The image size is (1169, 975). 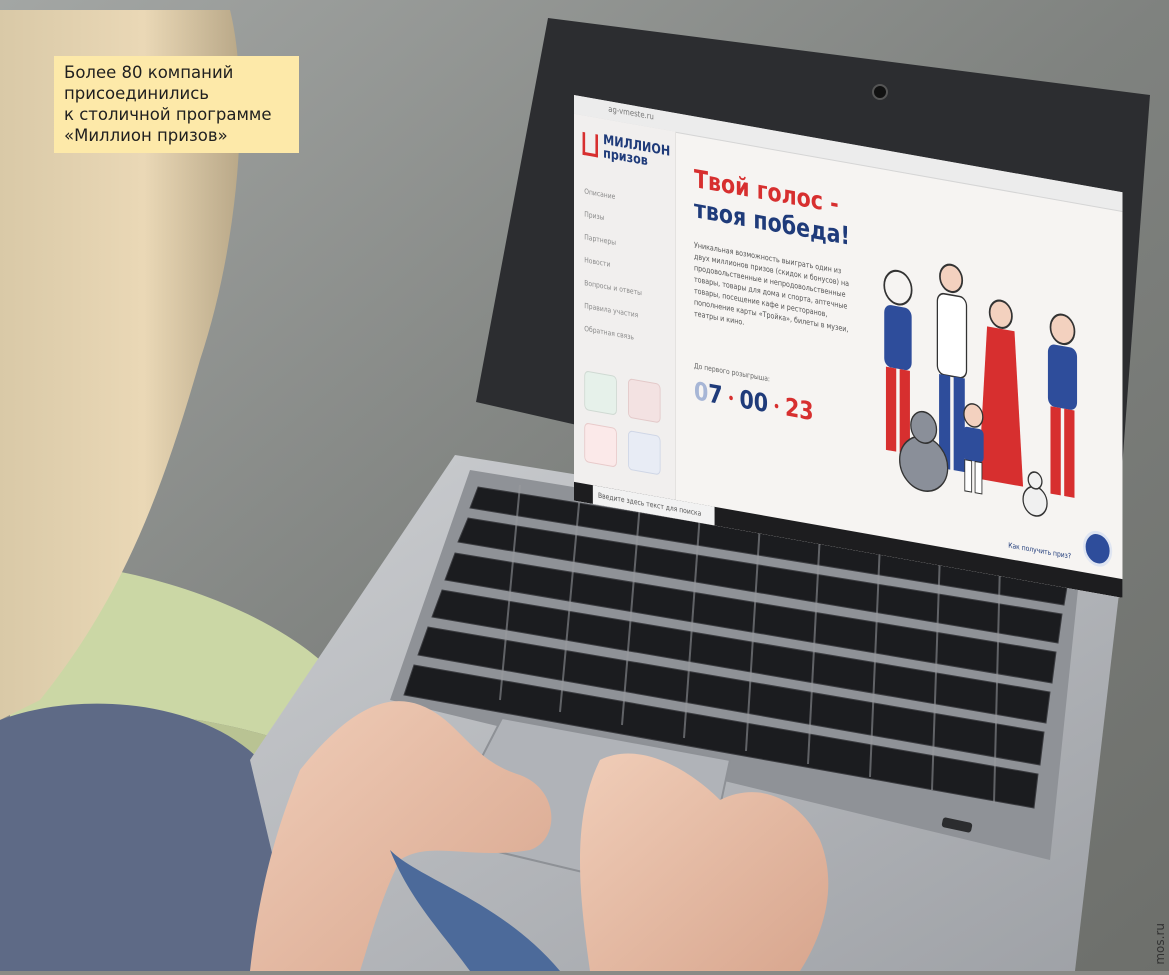 What do you see at coordinates (137, 93) in the screenshot?
I see `caption-line-2: присоединились` at bounding box center [137, 93].